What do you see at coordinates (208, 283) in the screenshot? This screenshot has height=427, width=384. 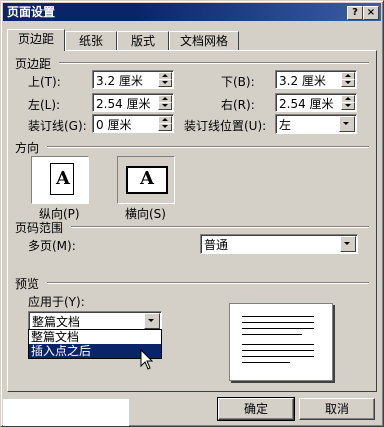 I see `preview-divider` at bounding box center [208, 283].